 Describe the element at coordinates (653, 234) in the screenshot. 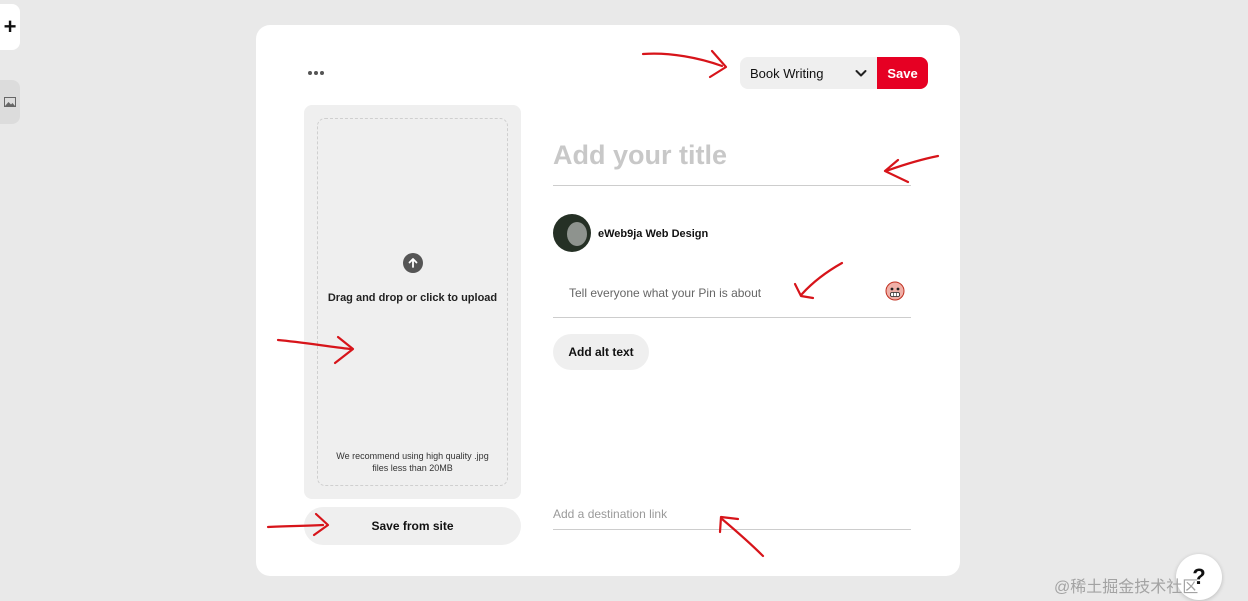

I see `author-name: eWeb9ja Web Design` at that location.